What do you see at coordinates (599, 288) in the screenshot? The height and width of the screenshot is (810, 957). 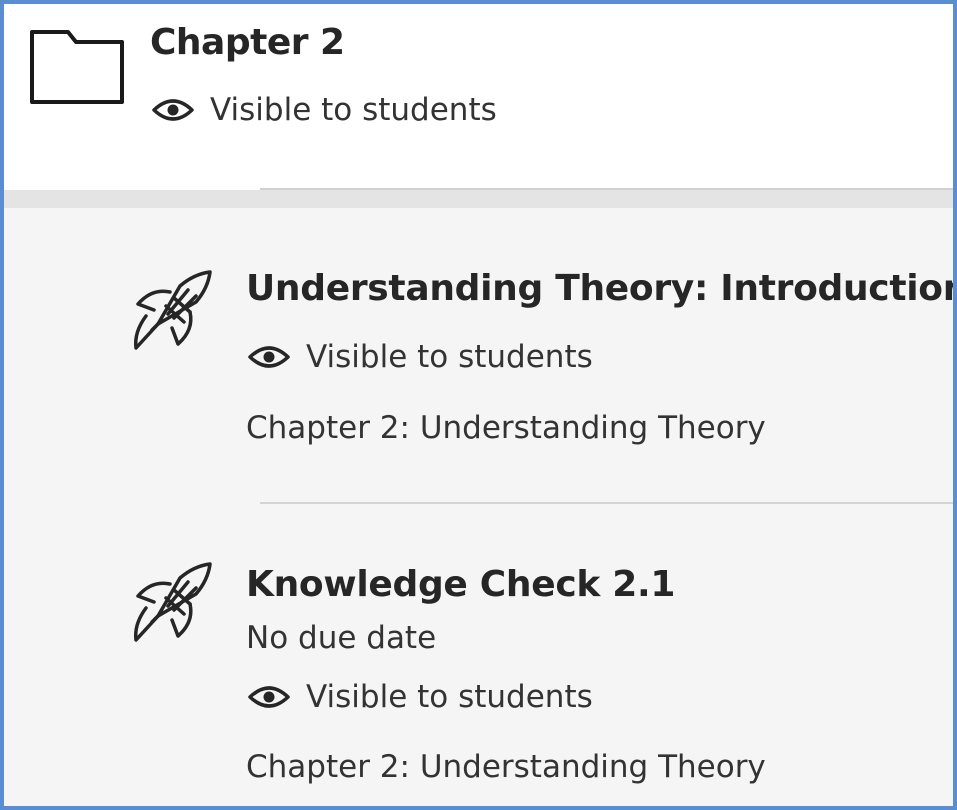 I see `item-title: Understanding Theory: Introduction` at bounding box center [599, 288].